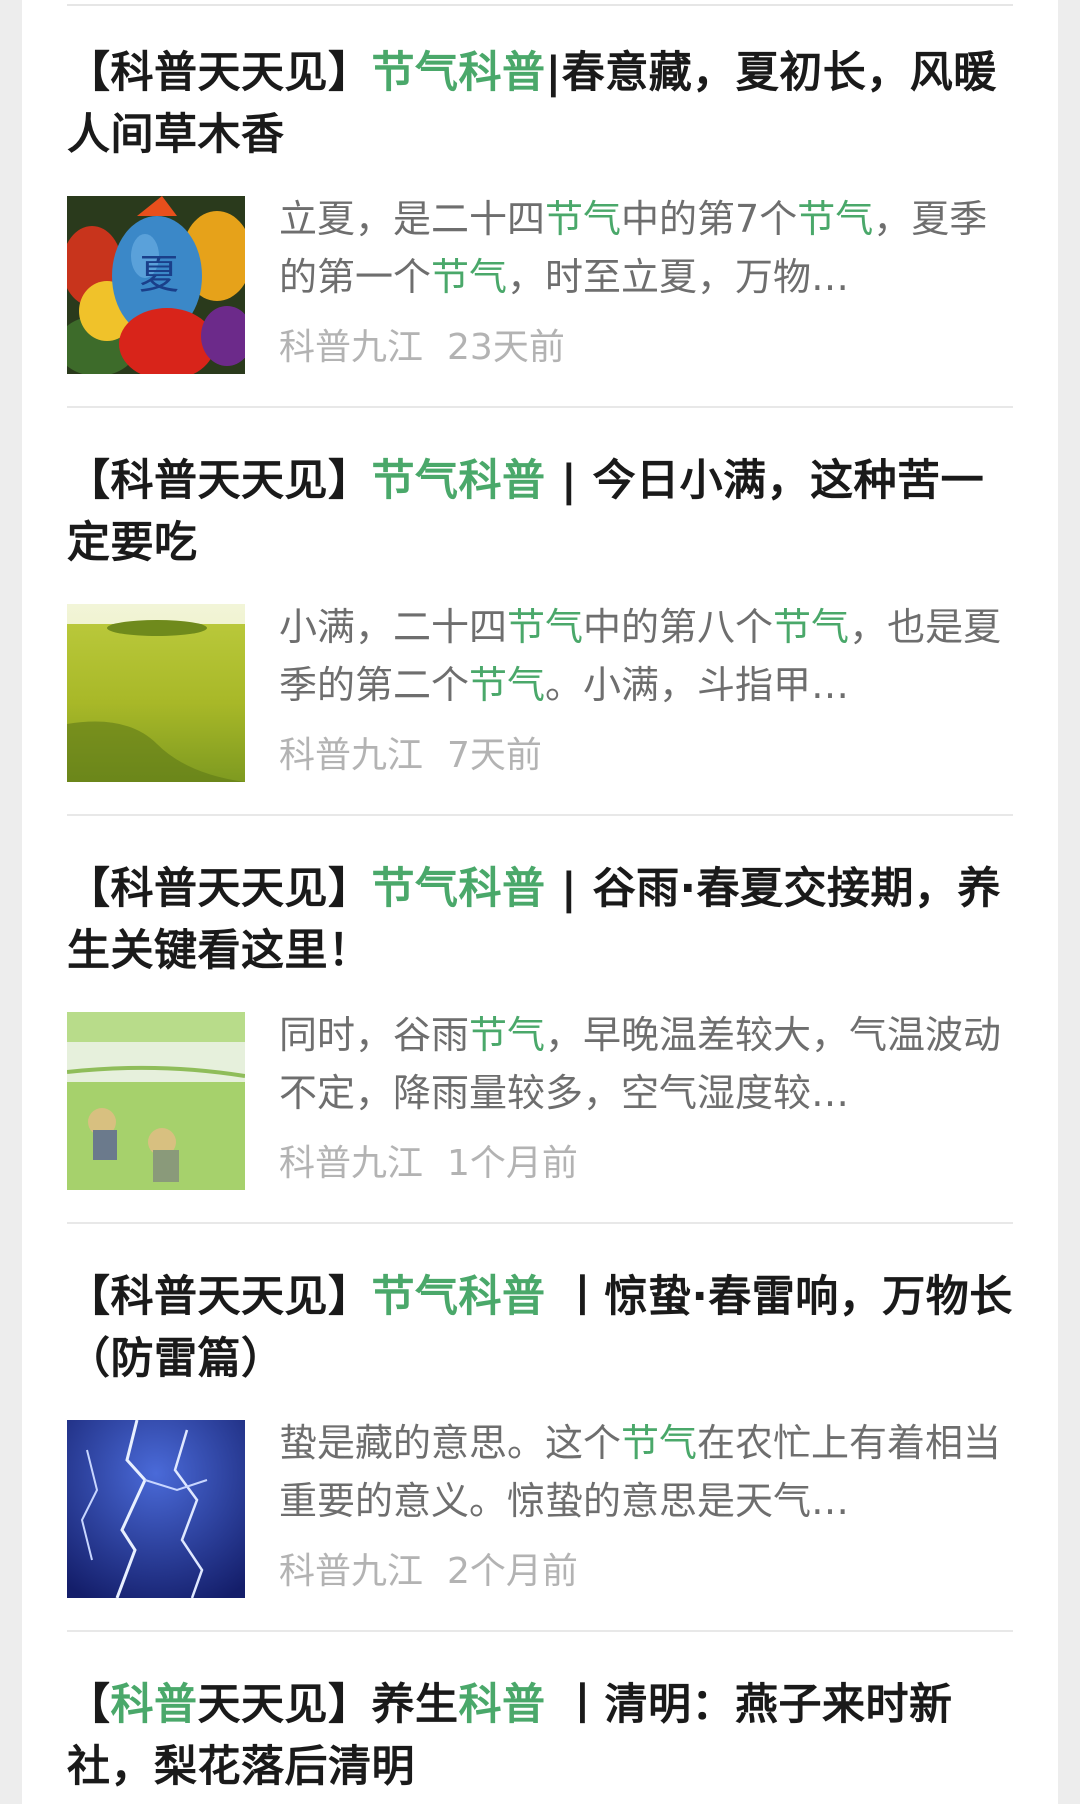 Image resolution: width=1080 pixels, height=1804 pixels. I want to click on article-title: 【科普天天见】养生科普 丨清明：燕子来时新社，梨花落后清明, so click(540, 1736).